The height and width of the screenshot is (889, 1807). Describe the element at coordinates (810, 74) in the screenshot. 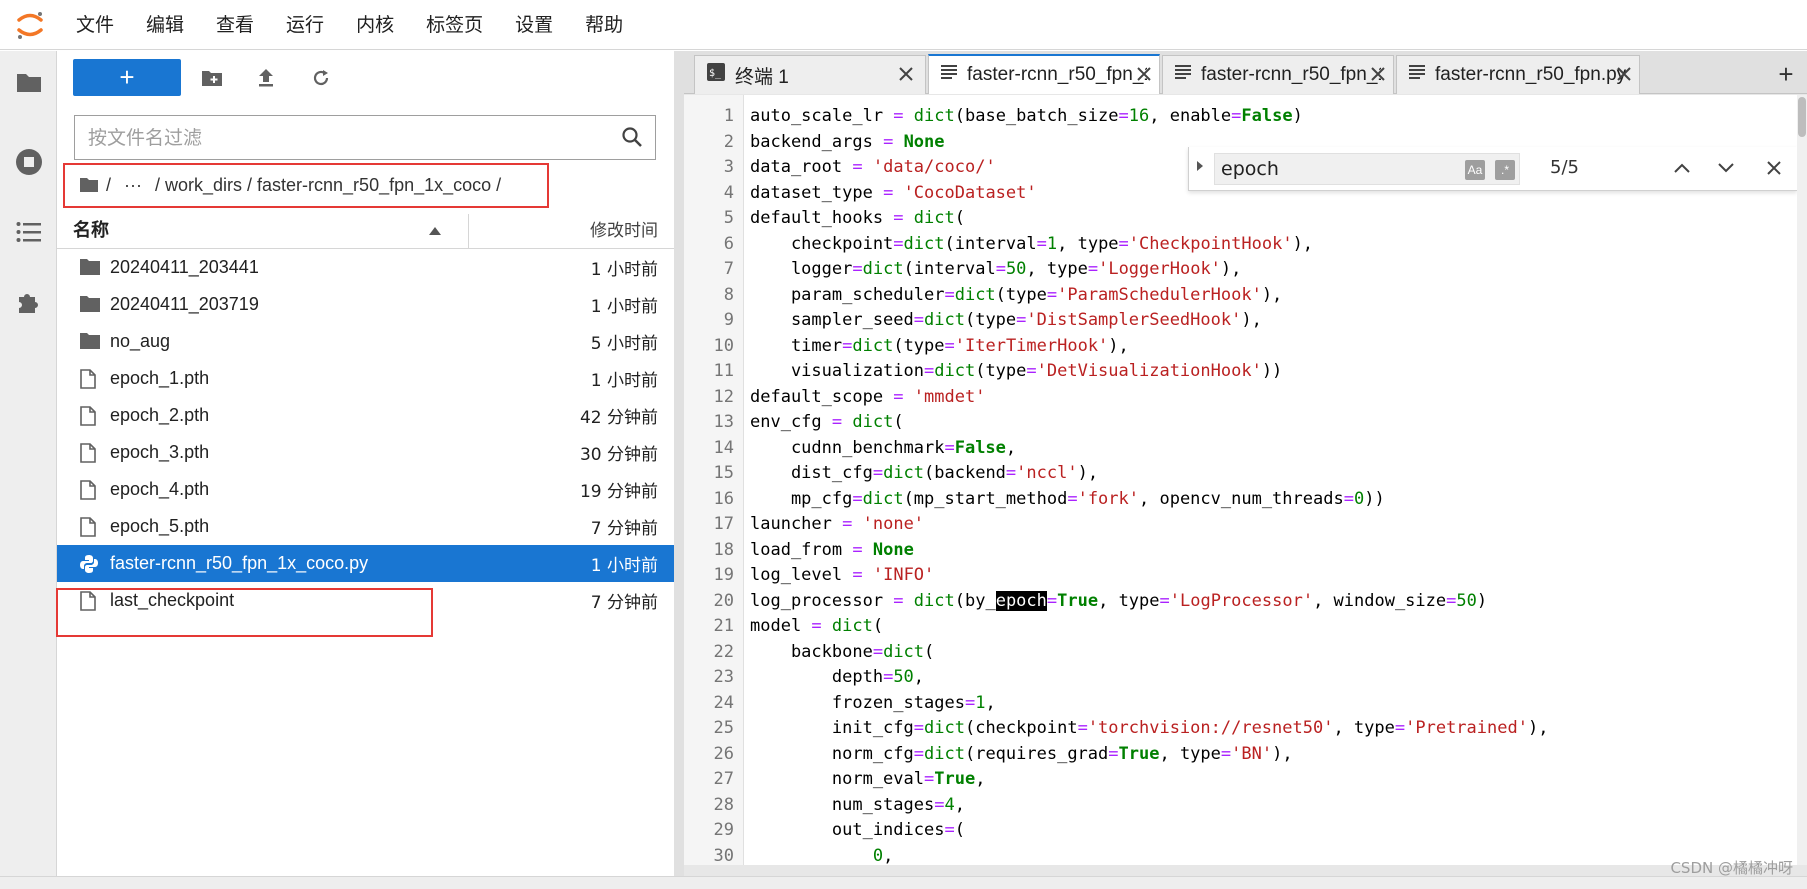

I see `tab-terminal-1: $_ 终端 1` at that location.